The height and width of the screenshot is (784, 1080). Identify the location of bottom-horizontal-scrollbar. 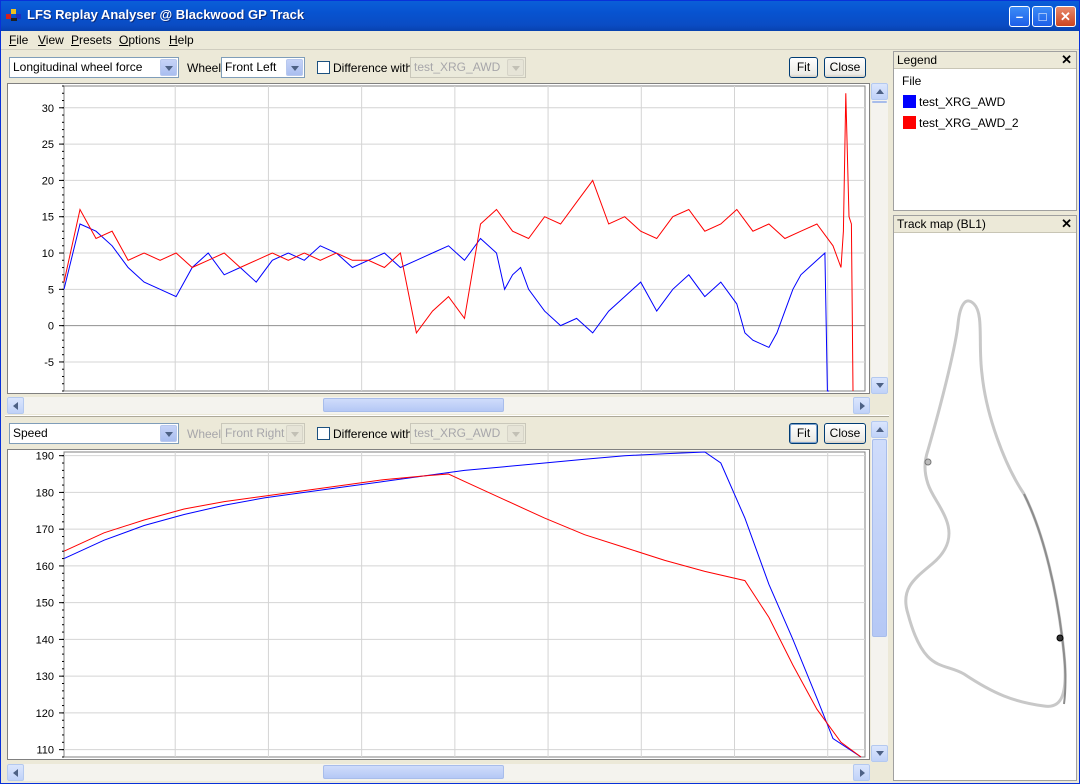
(438, 772).